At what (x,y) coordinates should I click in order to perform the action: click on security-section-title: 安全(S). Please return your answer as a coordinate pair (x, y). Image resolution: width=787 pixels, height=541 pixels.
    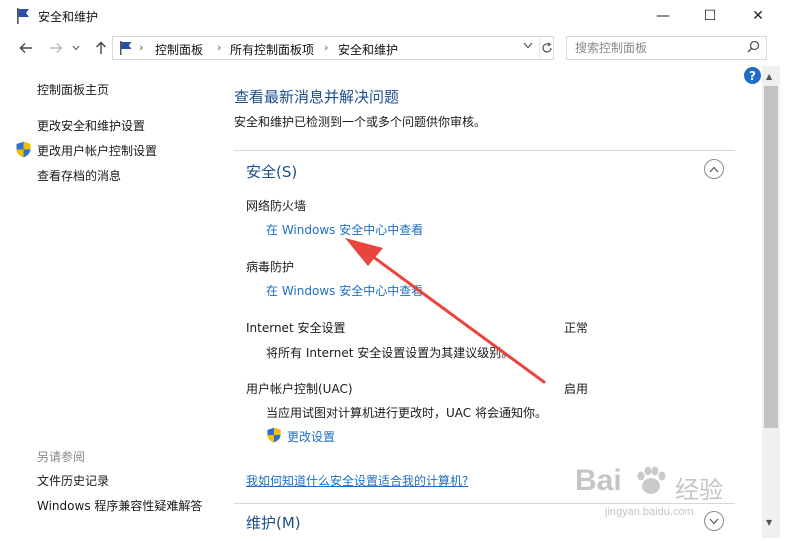
    Looking at the image, I should click on (271, 171).